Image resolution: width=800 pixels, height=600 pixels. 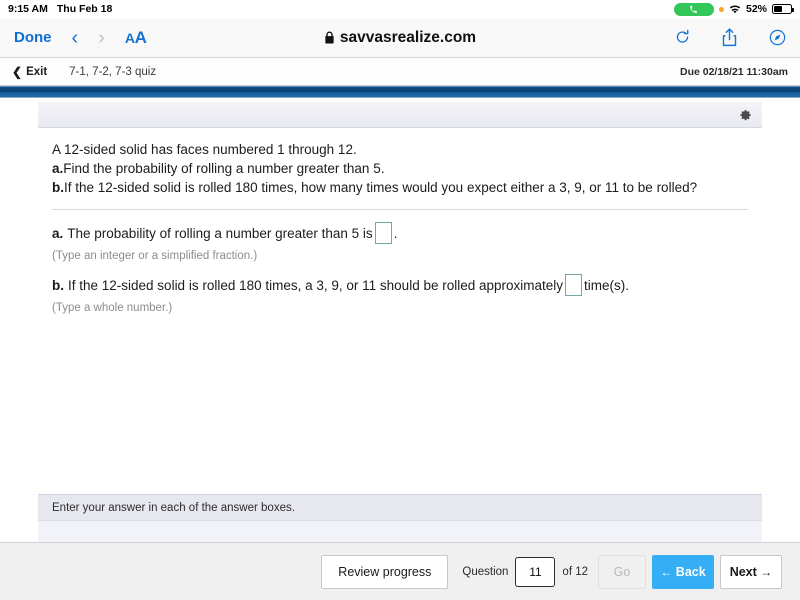 I want to click on safari-toolbar-right, so click(x=730, y=37).